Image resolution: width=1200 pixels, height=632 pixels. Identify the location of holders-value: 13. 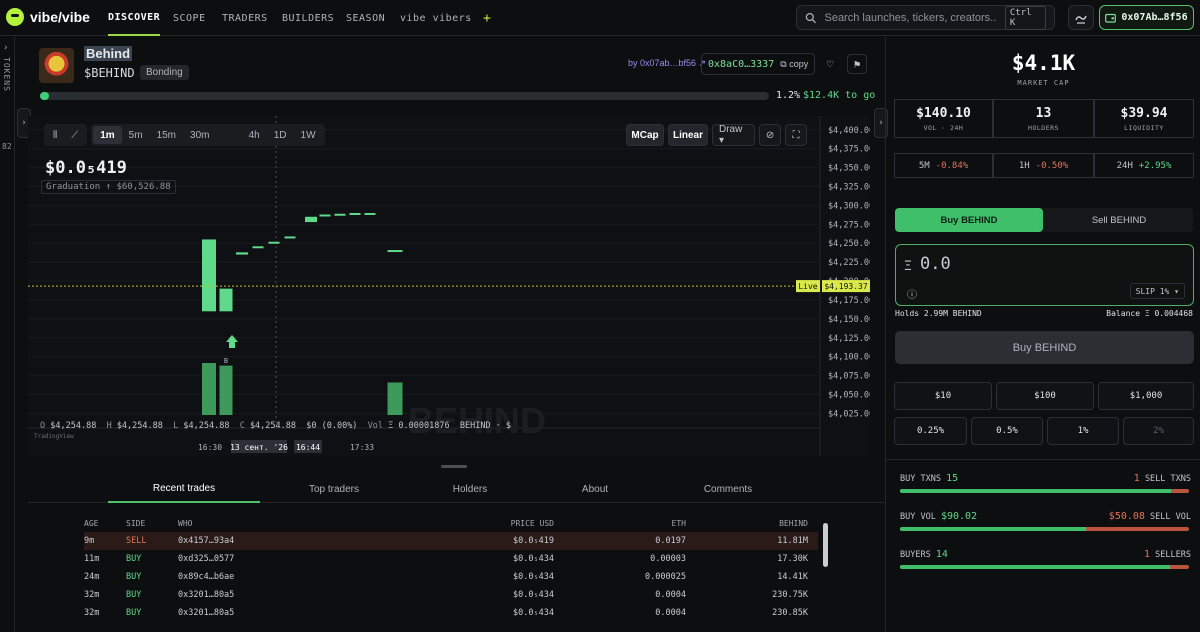
(1043, 113).